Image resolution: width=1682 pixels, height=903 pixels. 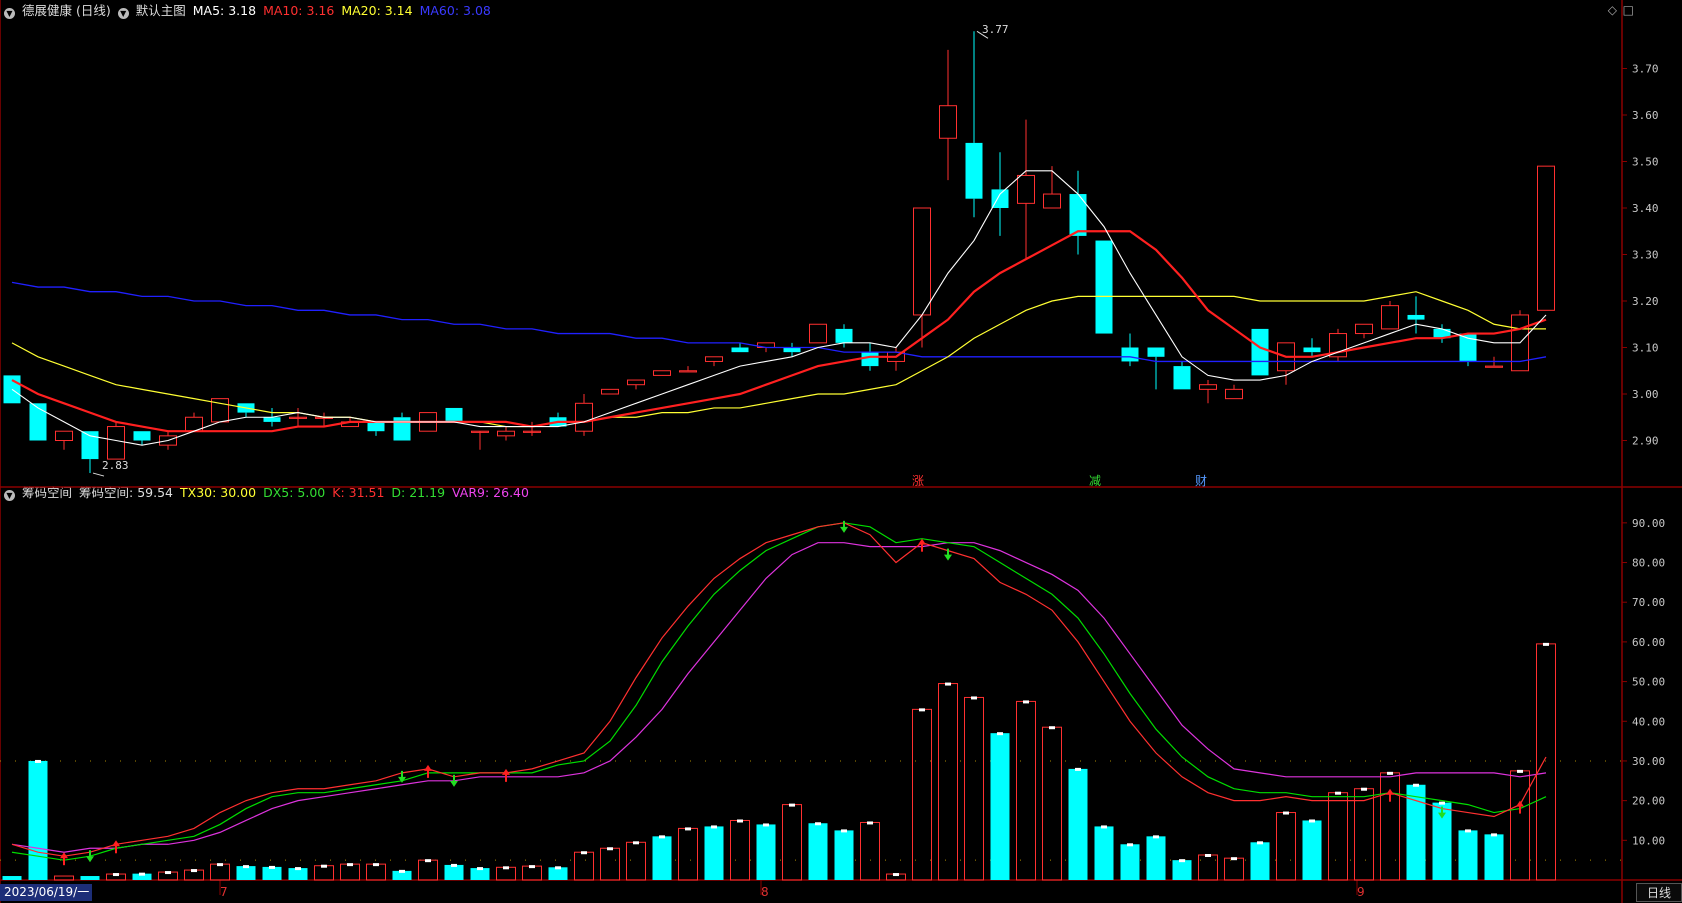 What do you see at coordinates (1095, 480) in the screenshot?
I see `event-marker-reduce: 减` at bounding box center [1095, 480].